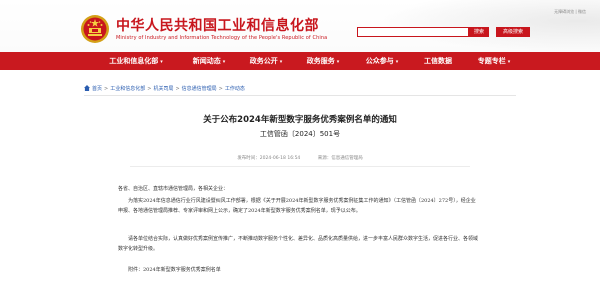 The height and width of the screenshot is (289, 600). I want to click on nav-item-participation: 公众参与 ▾, so click(382, 61).